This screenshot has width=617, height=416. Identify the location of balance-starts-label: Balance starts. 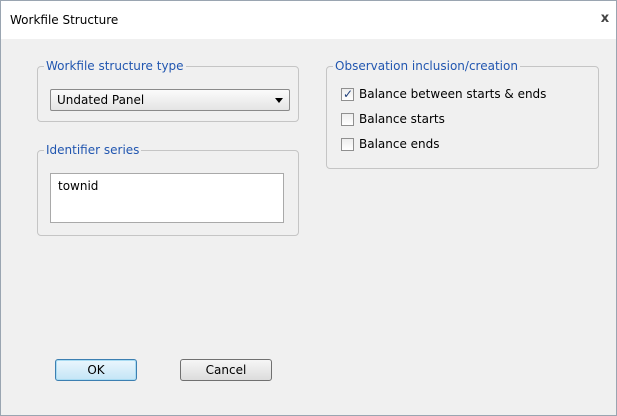
(402, 119).